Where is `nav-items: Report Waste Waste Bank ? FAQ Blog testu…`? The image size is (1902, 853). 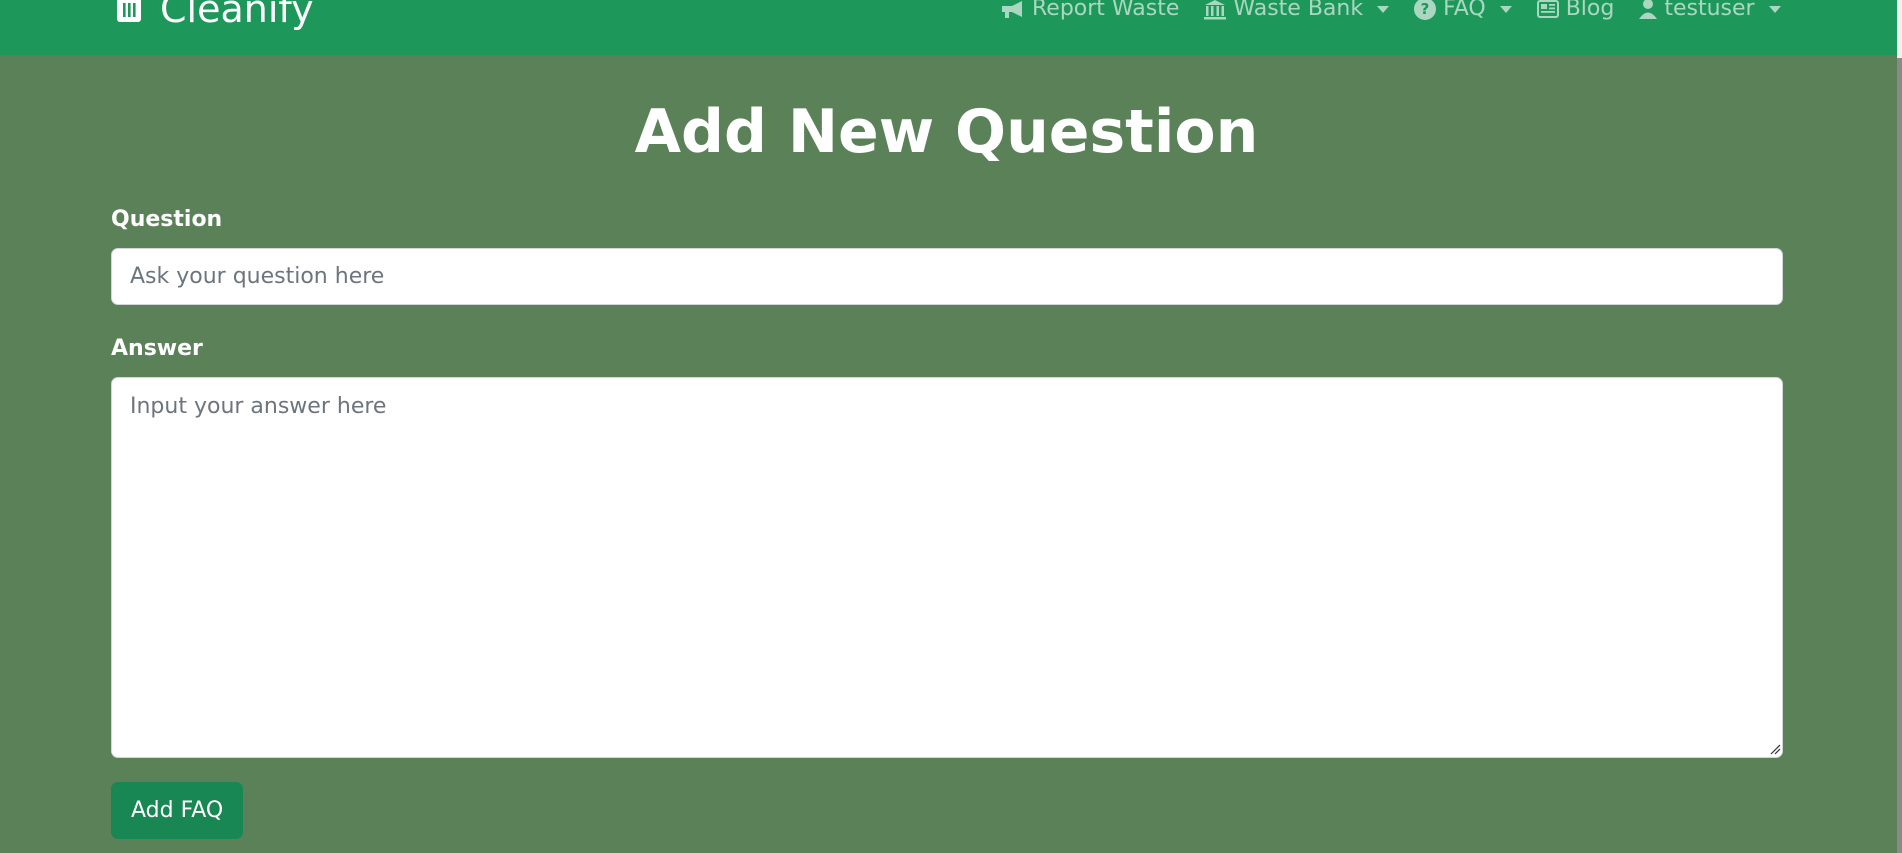 nav-items: Report Waste Waste Bank ? FAQ Blog testu… is located at coordinates (1402, 12).